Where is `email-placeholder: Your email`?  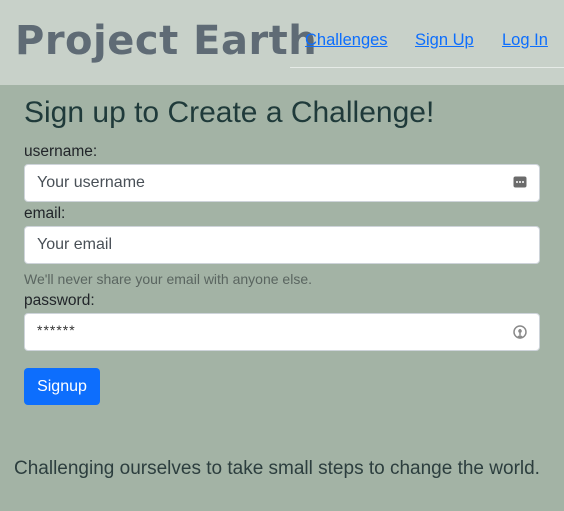 email-placeholder: Your email is located at coordinates (75, 244).